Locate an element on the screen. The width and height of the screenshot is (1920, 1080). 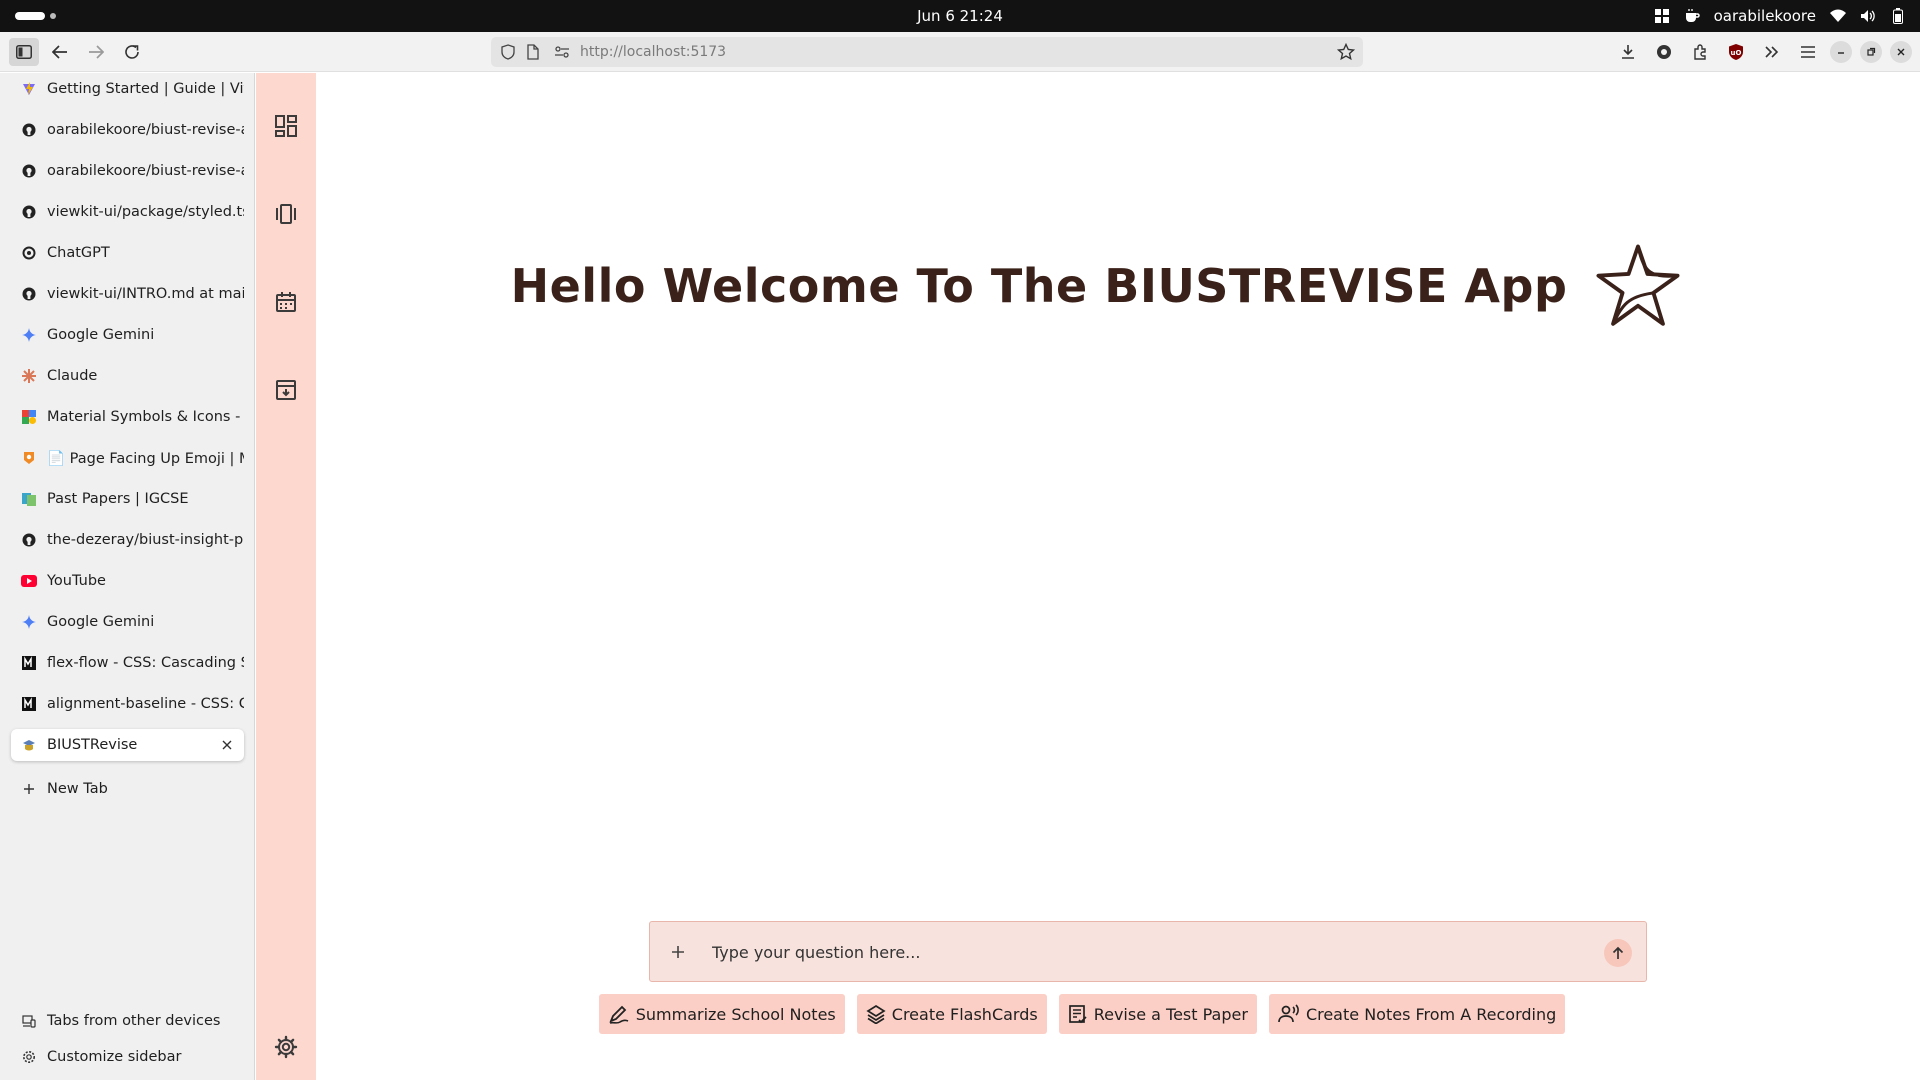
archive-button is located at coordinates (286, 390).